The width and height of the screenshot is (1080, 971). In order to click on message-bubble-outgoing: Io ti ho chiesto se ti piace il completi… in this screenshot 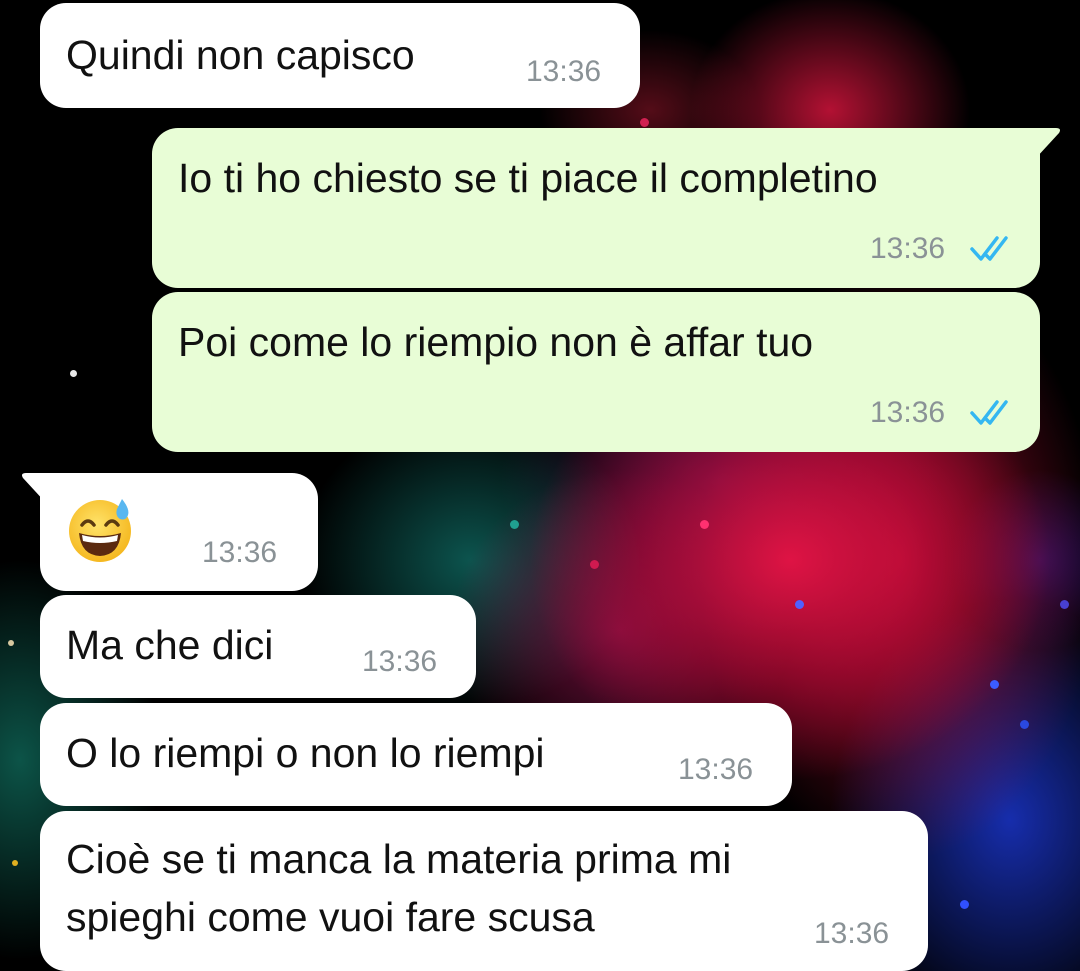, I will do `click(596, 208)`.